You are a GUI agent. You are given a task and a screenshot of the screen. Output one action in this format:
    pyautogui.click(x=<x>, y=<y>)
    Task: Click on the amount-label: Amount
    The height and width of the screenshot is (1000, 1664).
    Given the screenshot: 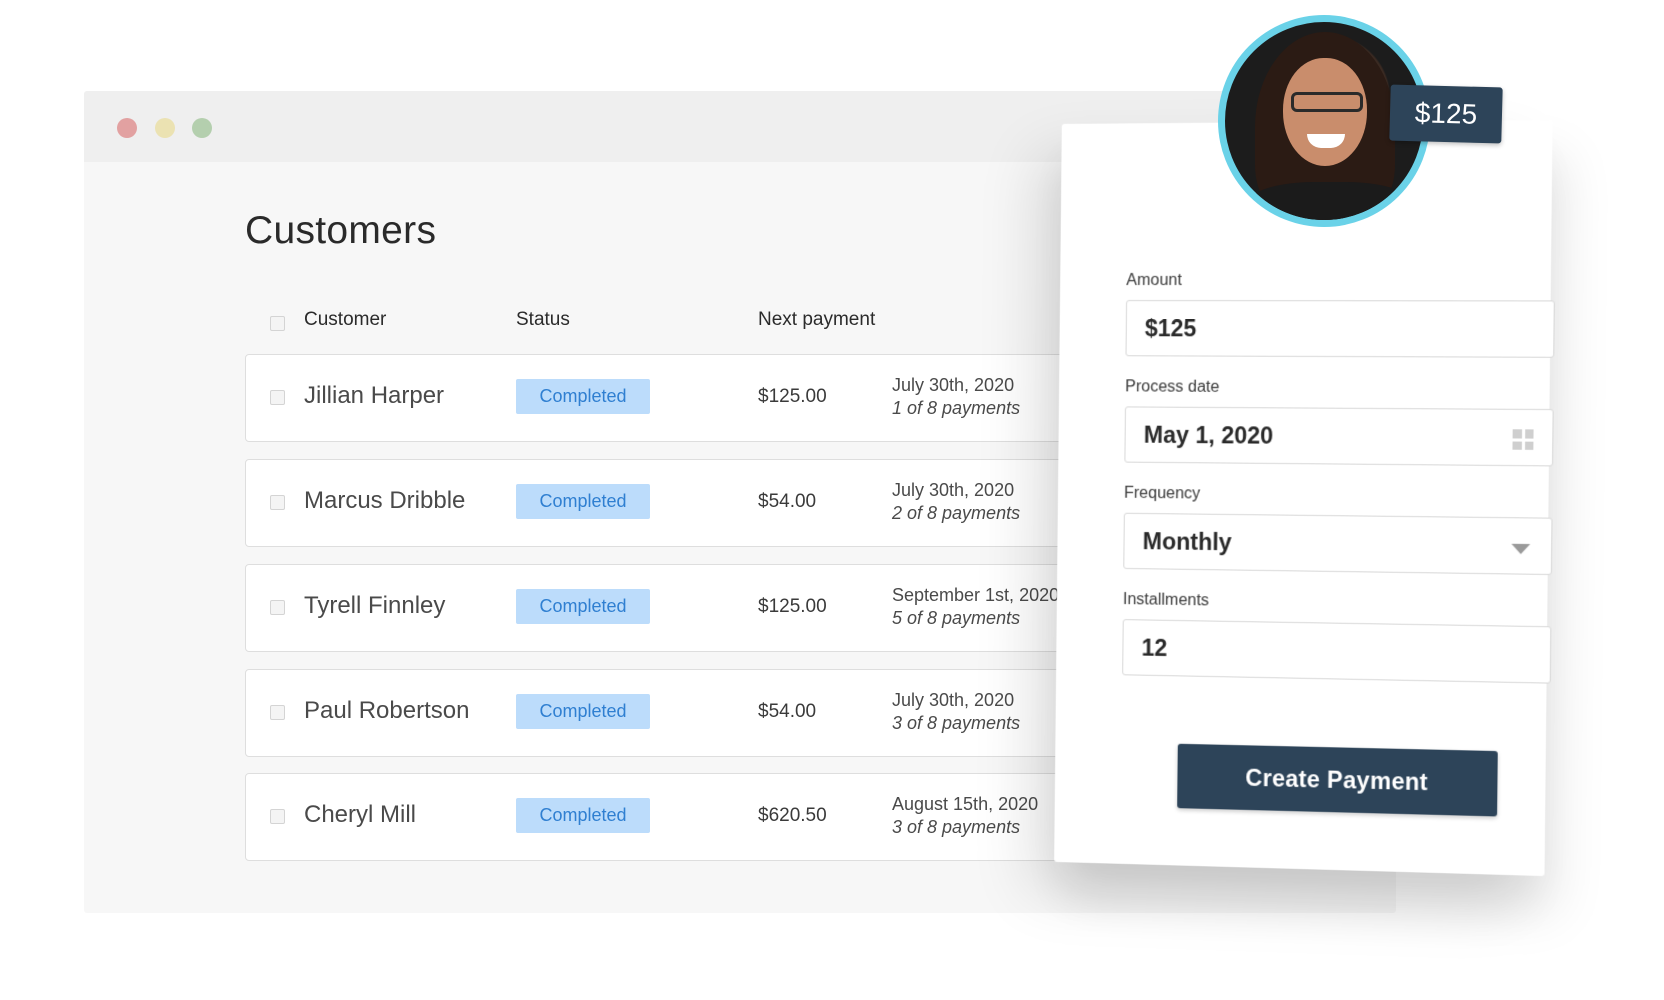 What is the action you would take?
    pyautogui.click(x=1154, y=280)
    